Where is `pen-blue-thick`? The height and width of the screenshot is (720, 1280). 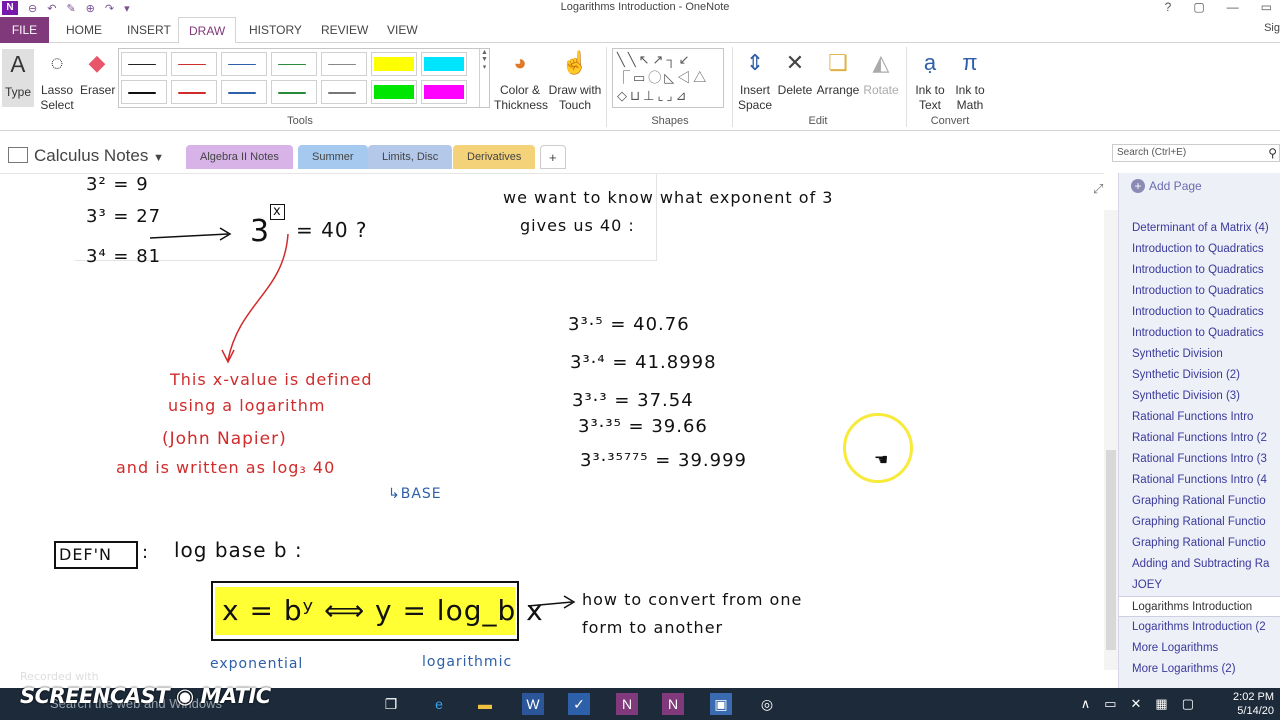 pen-blue-thick is located at coordinates (244, 92).